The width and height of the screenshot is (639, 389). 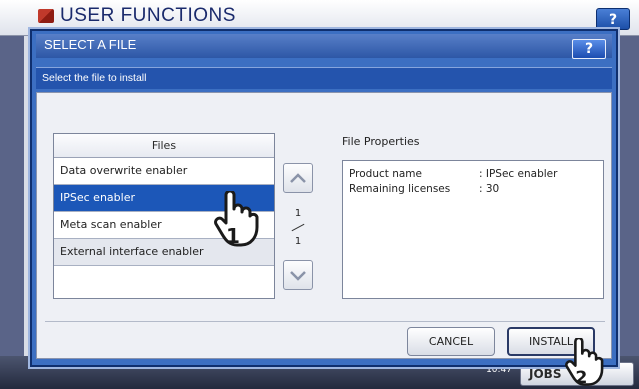 I want to click on page-current: 1, so click(x=298, y=213).